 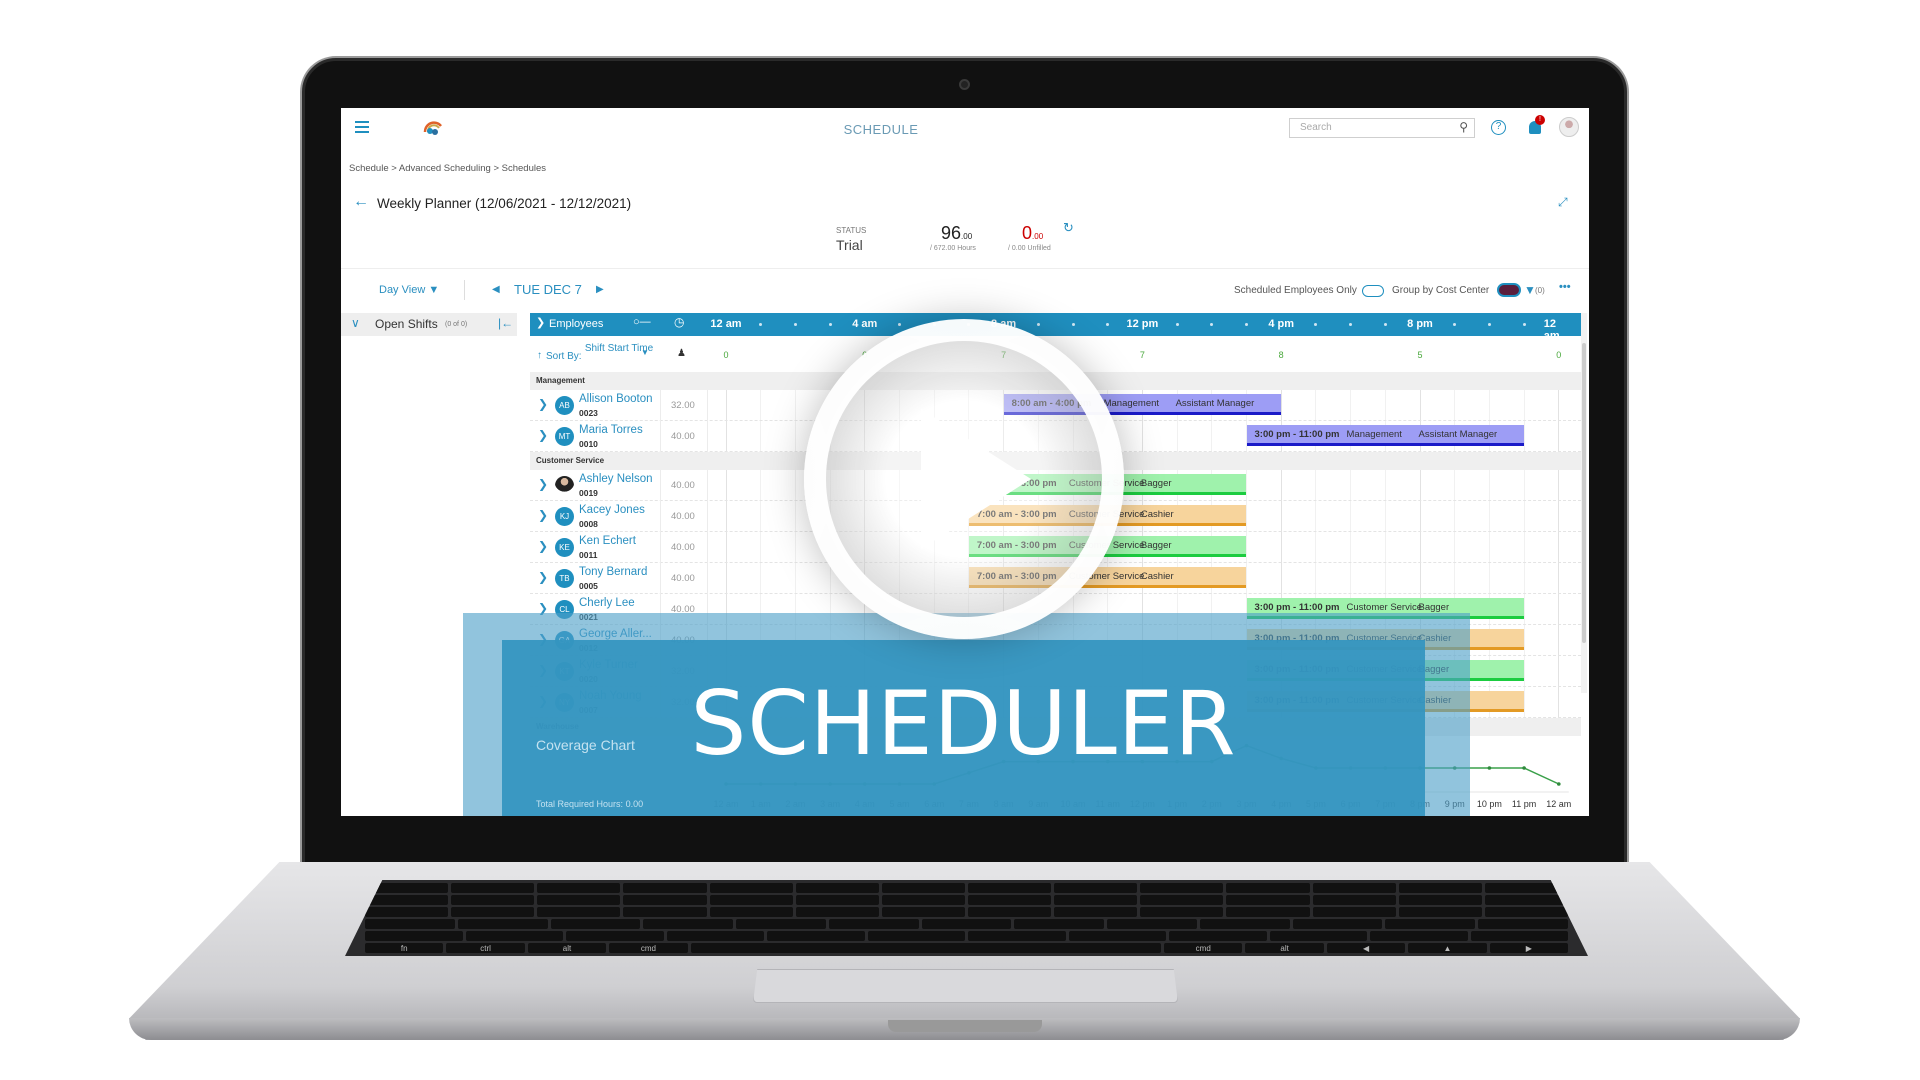 What do you see at coordinates (965, 986) in the screenshot?
I see `trackpad` at bounding box center [965, 986].